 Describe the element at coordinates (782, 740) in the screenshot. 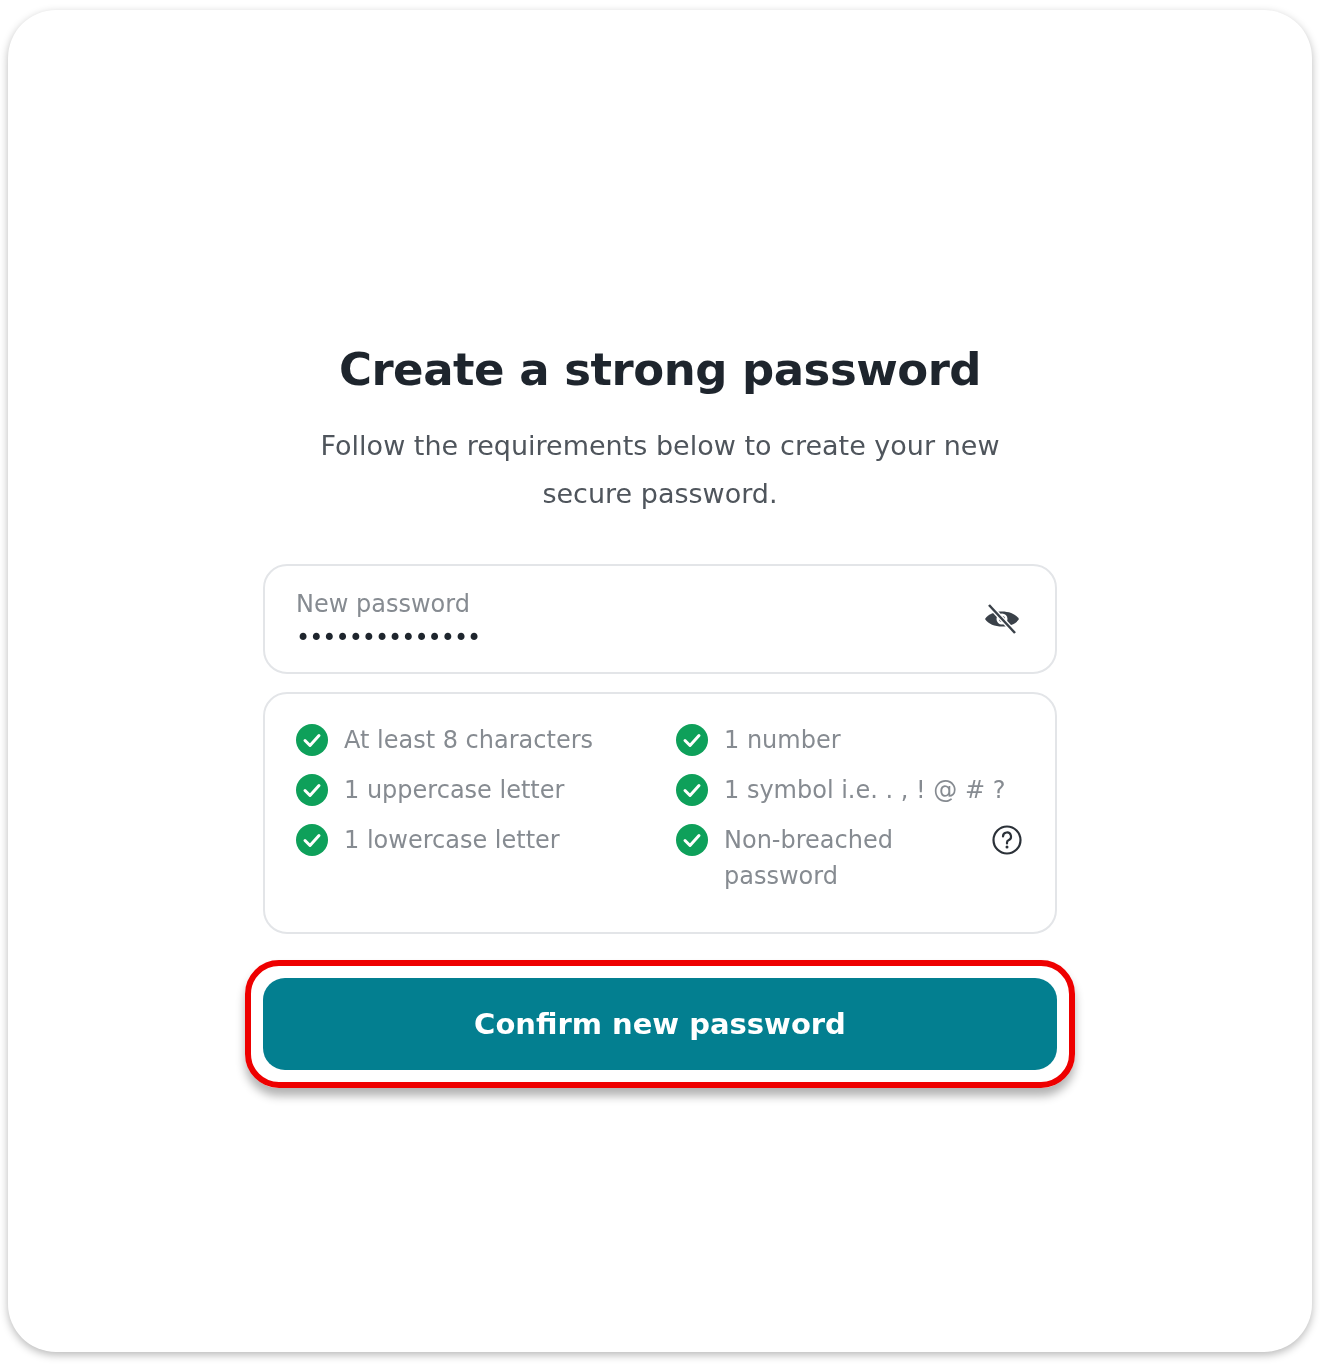

I see `requirement-text: 1 number` at that location.